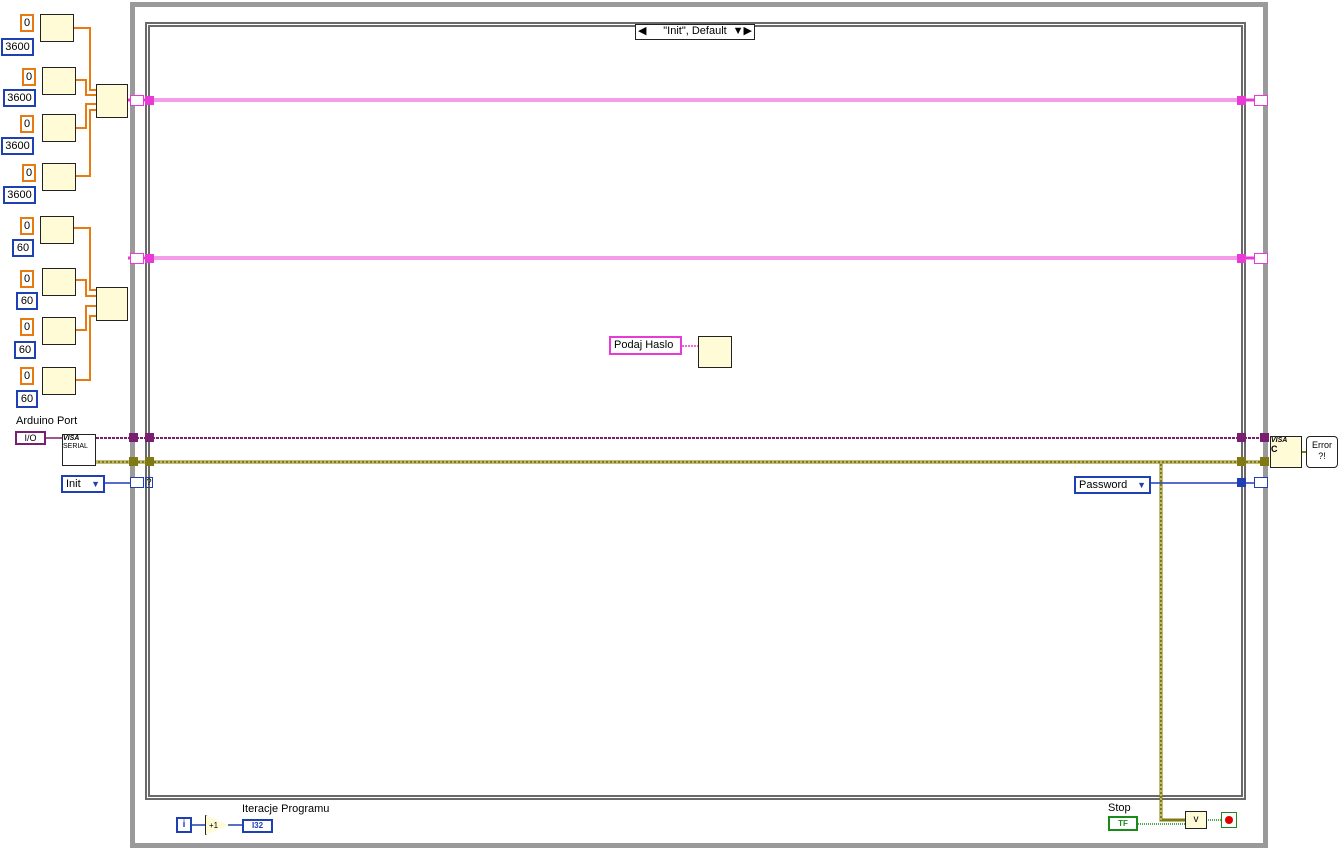 The height and width of the screenshot is (849, 1340). What do you see at coordinates (184, 825) in the screenshot?
I see `iteration-terminal: i` at bounding box center [184, 825].